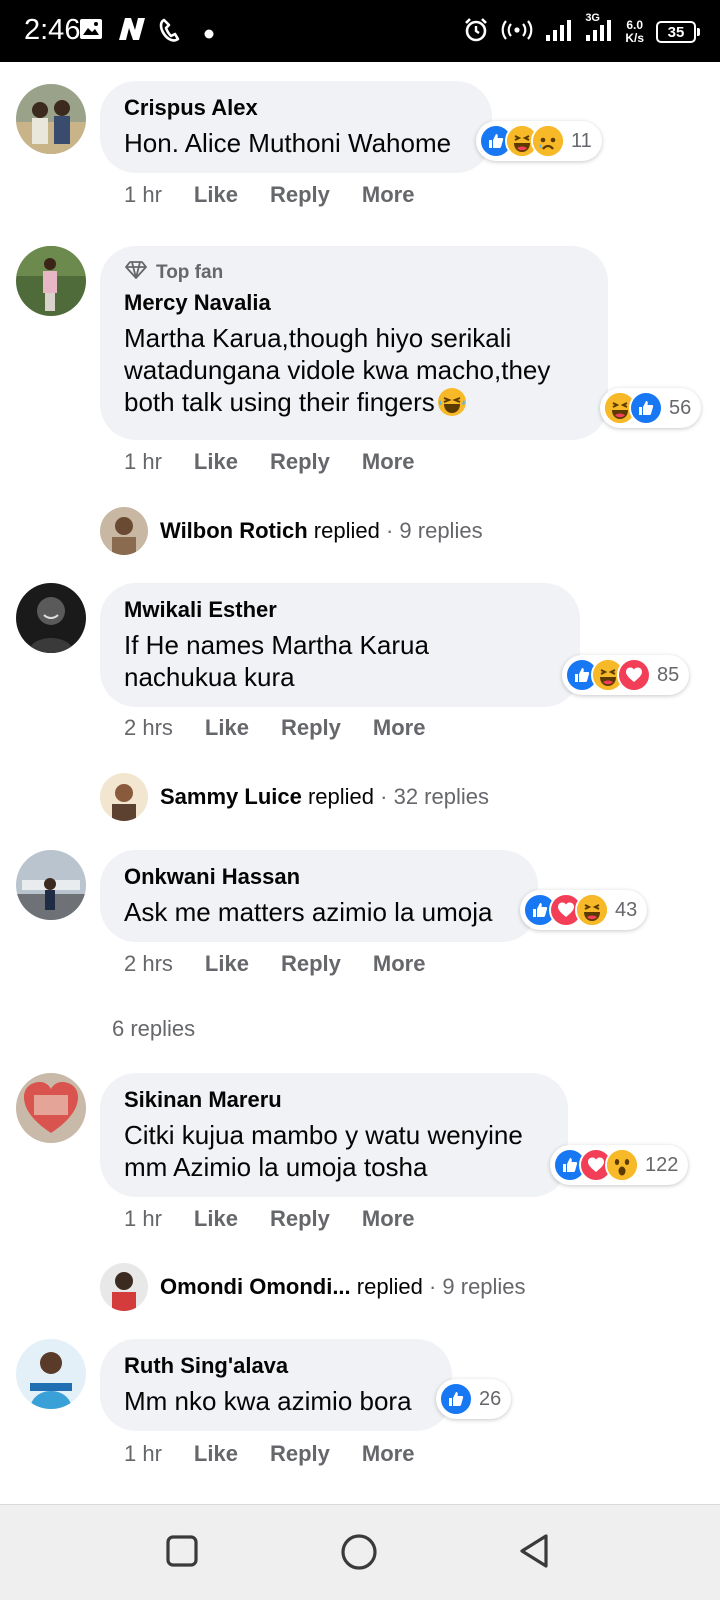 The image size is (720, 1600). I want to click on gallery-icon, so click(91, 31).